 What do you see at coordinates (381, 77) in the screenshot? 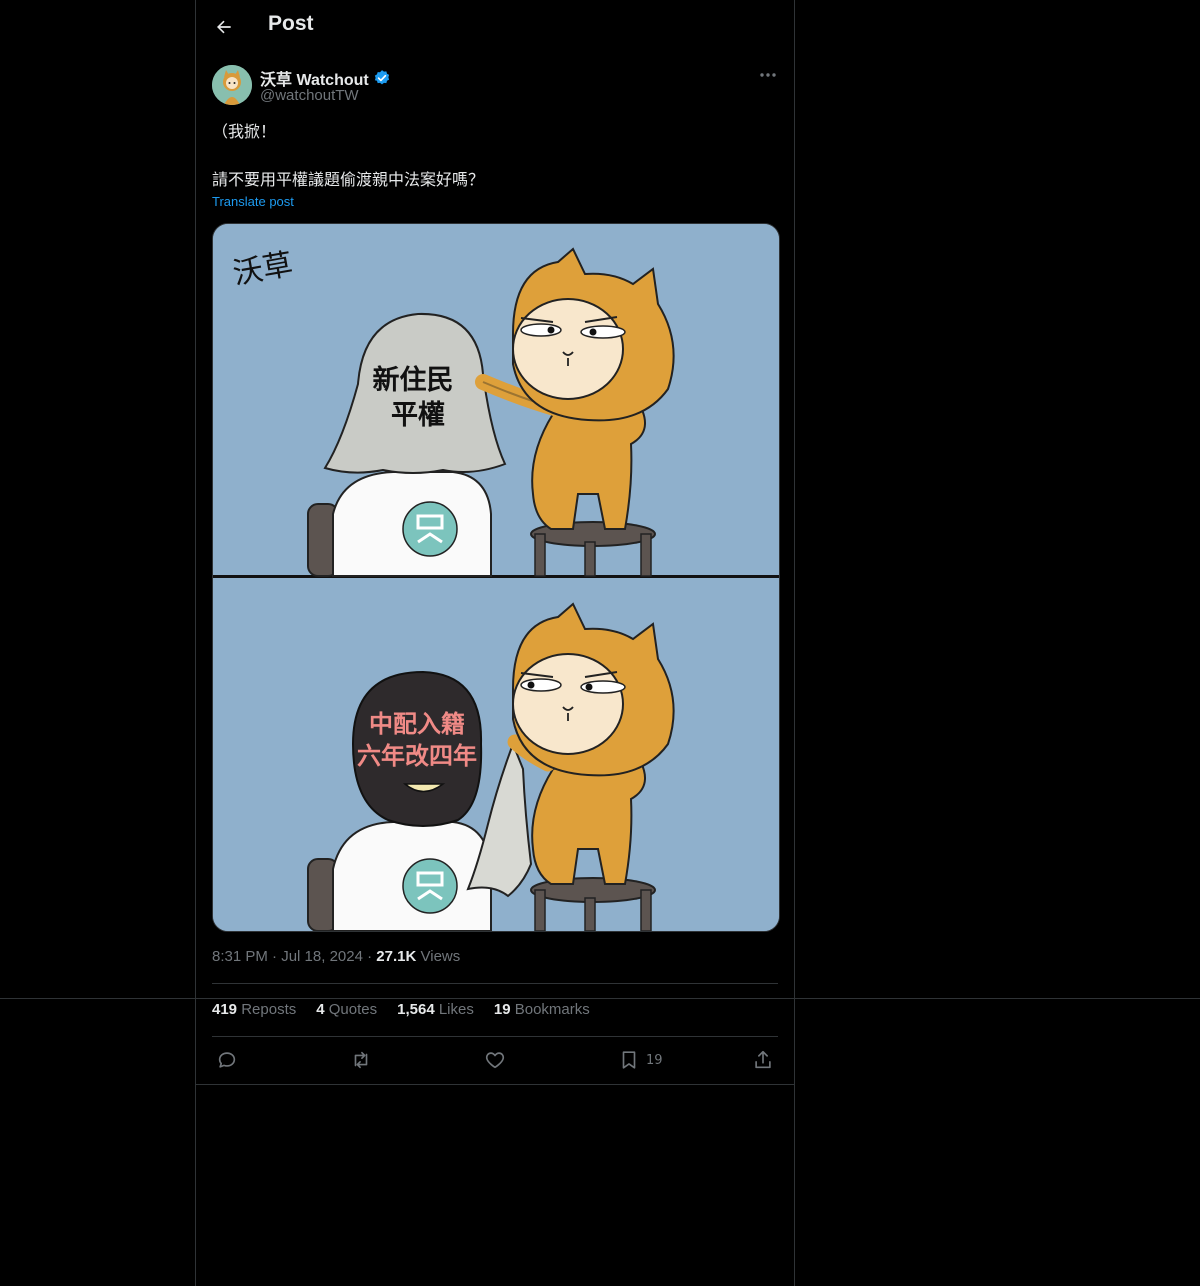
I see `verified-badge-icon` at bounding box center [381, 77].